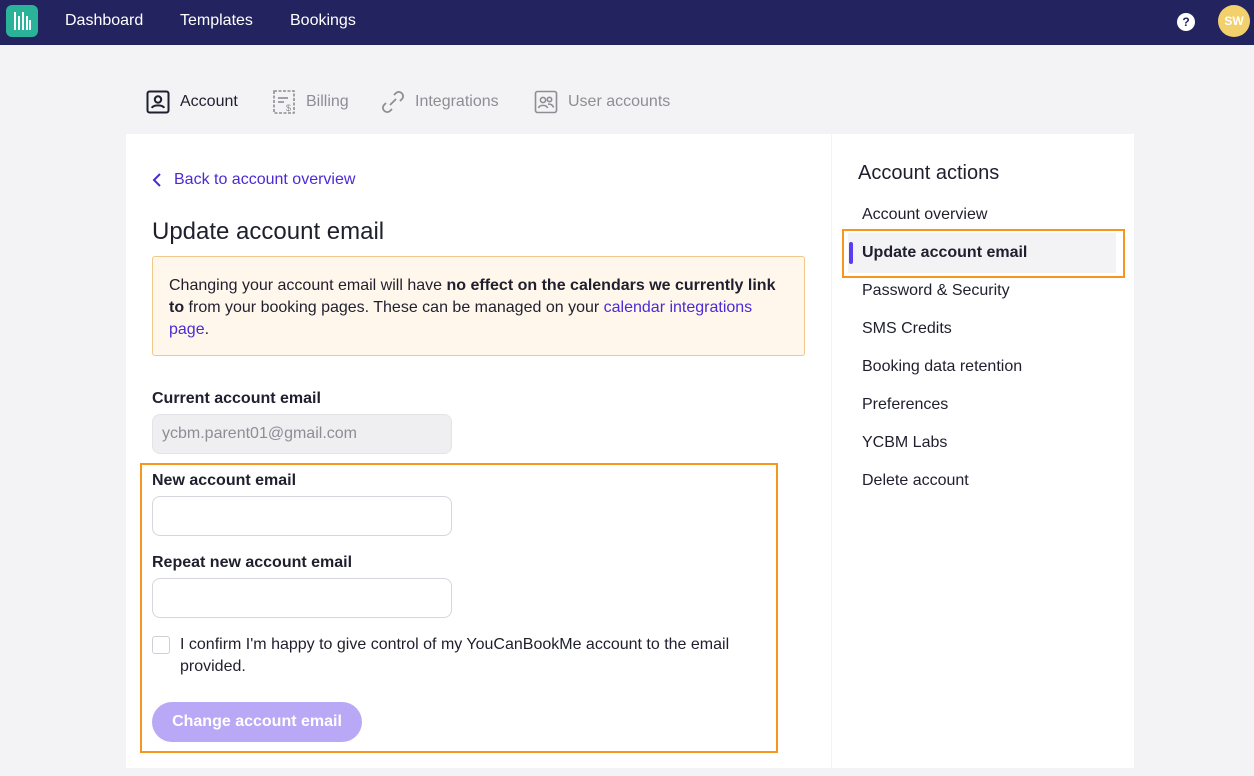 The width and height of the screenshot is (1254, 776). I want to click on integrations-icon, so click(393, 102).